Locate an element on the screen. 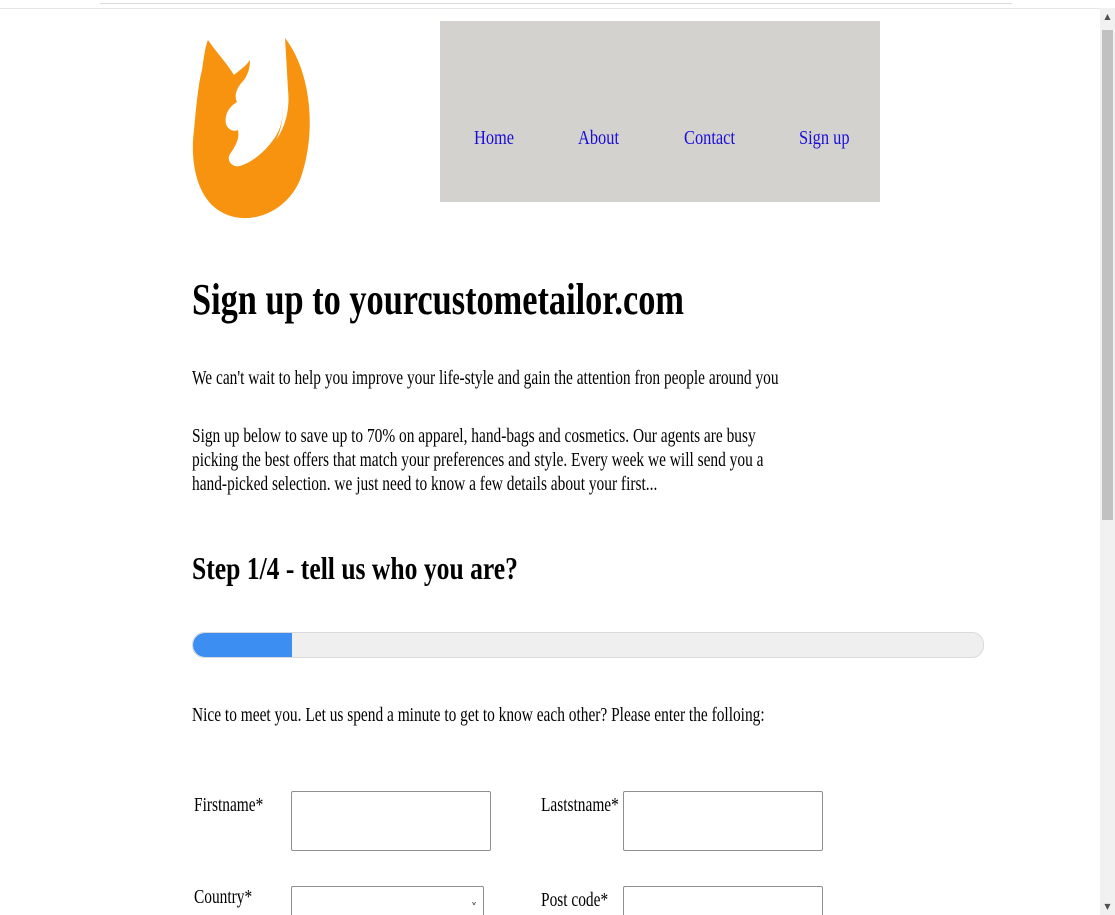 This screenshot has width=1115, height=915. tab-edge is located at coordinates (556, 2).